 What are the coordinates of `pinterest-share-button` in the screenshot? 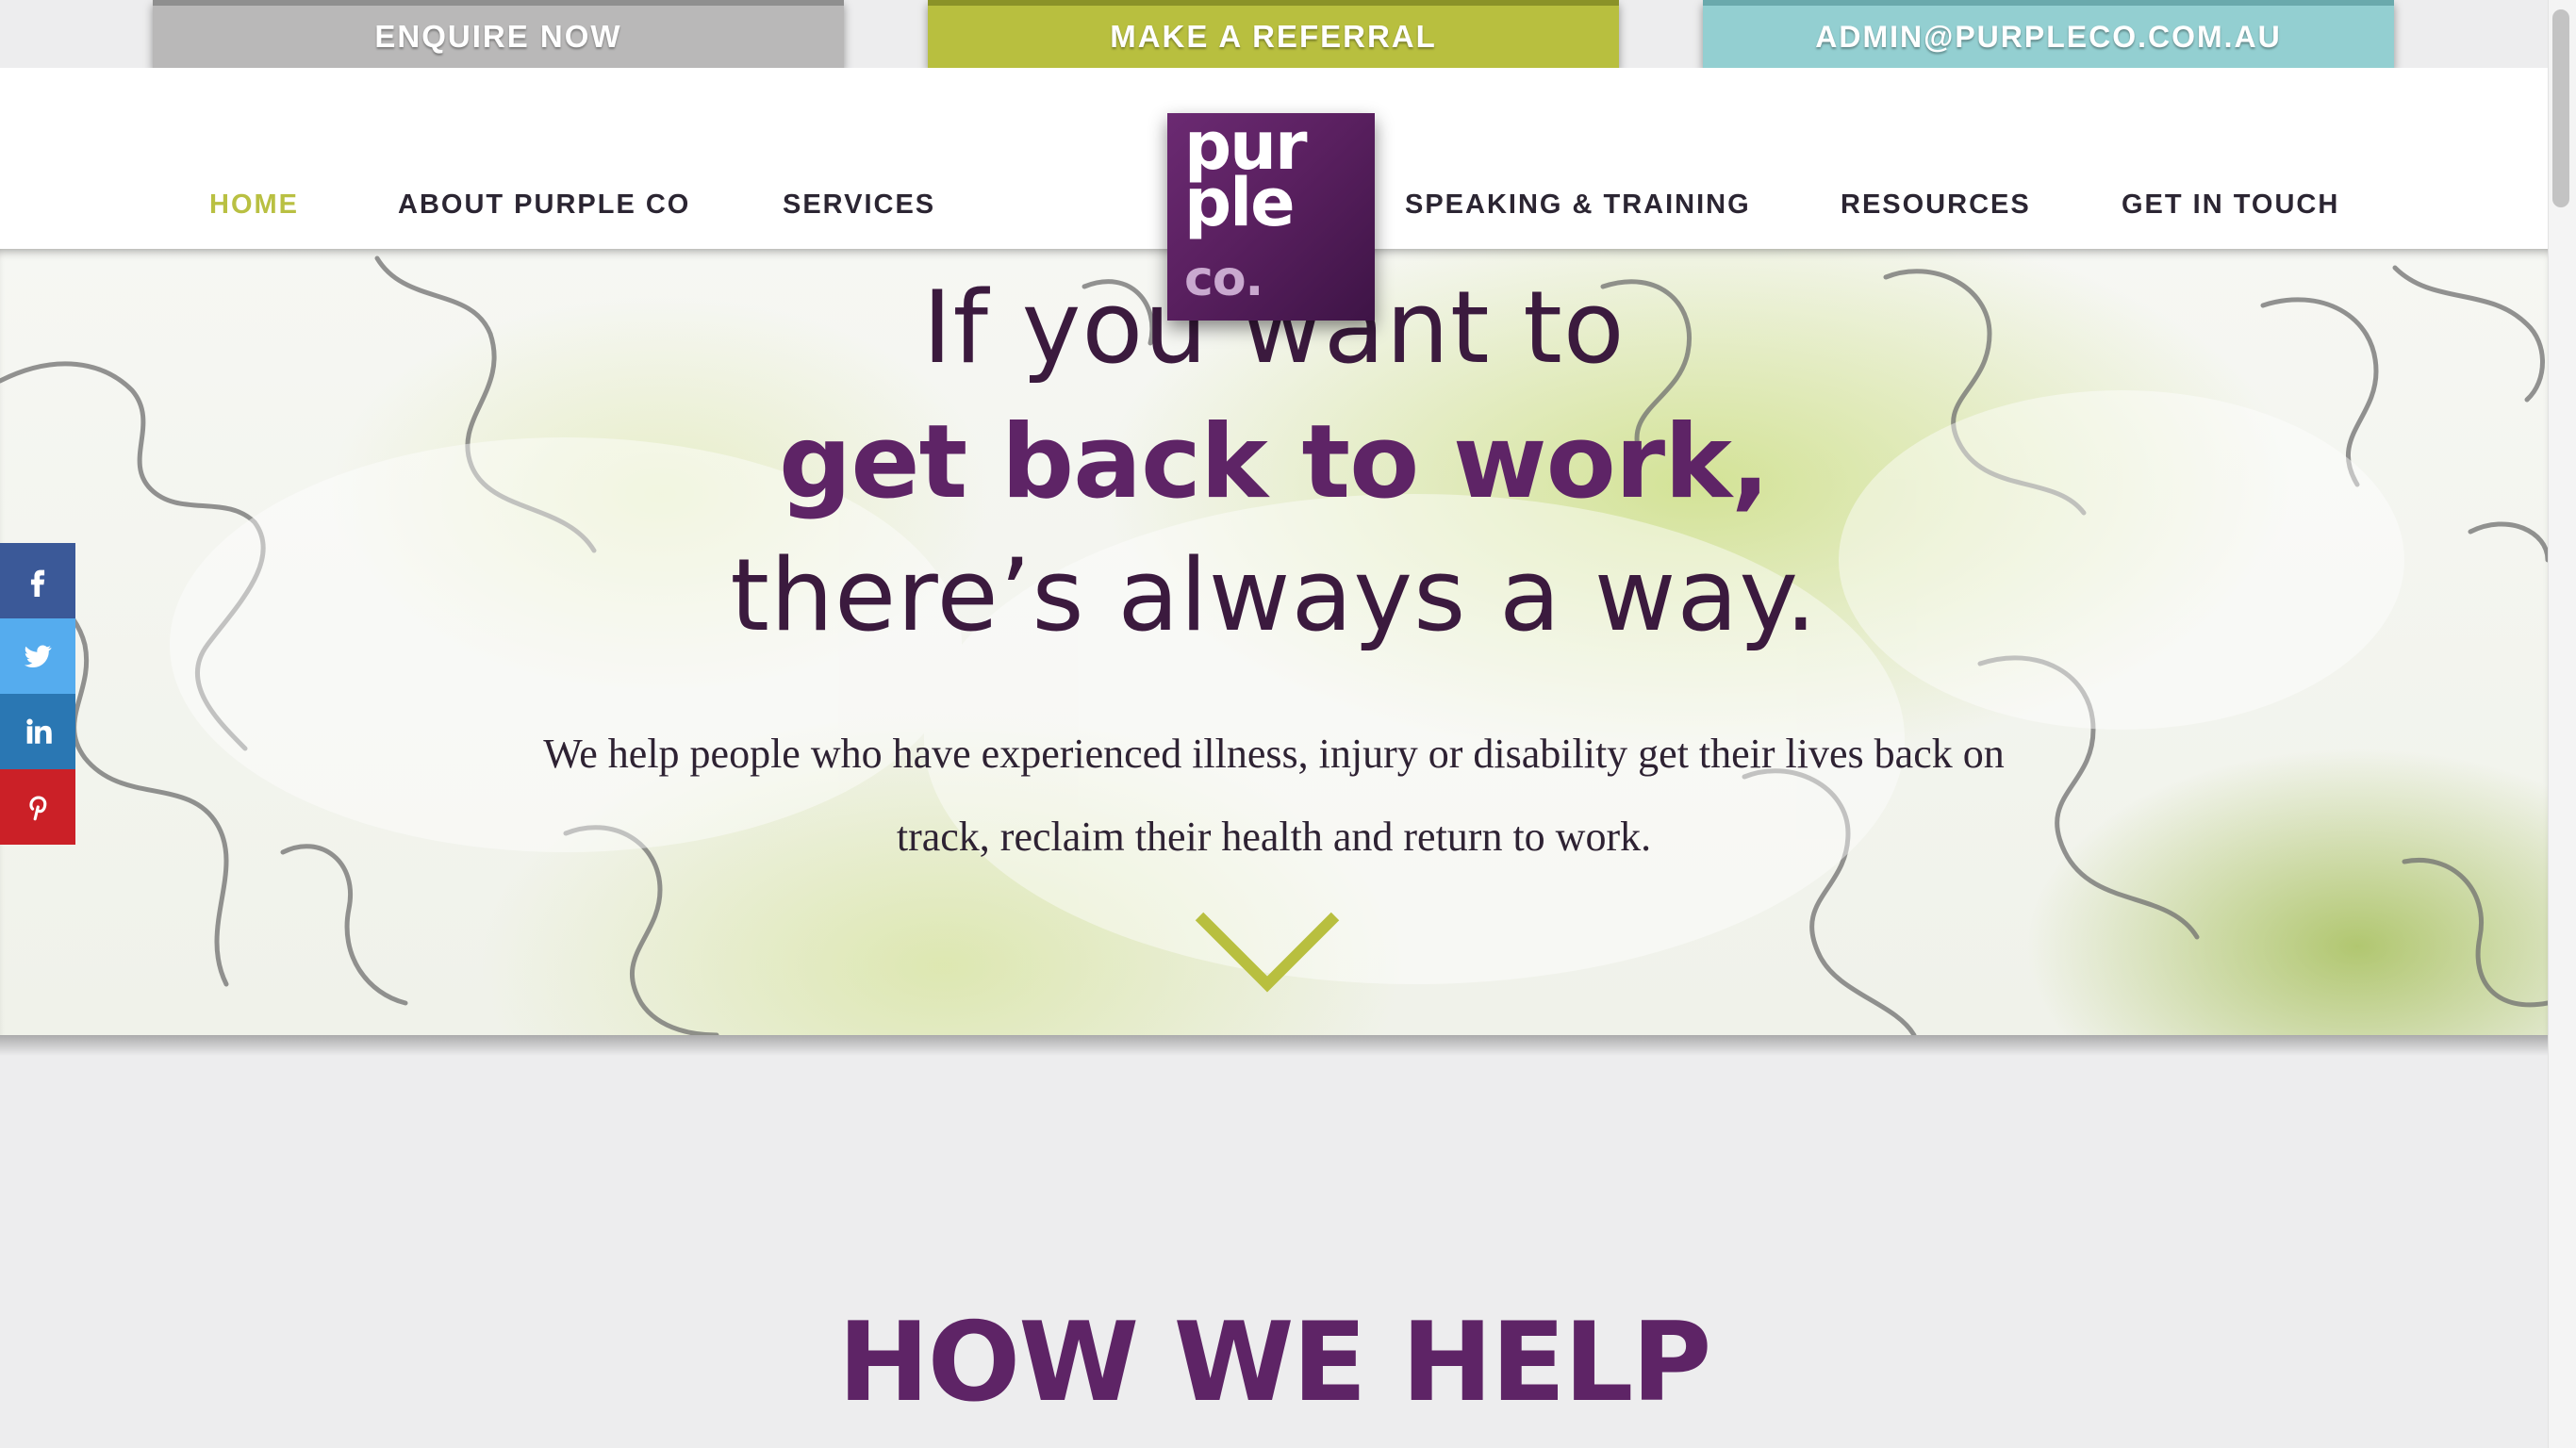 It's located at (37, 807).